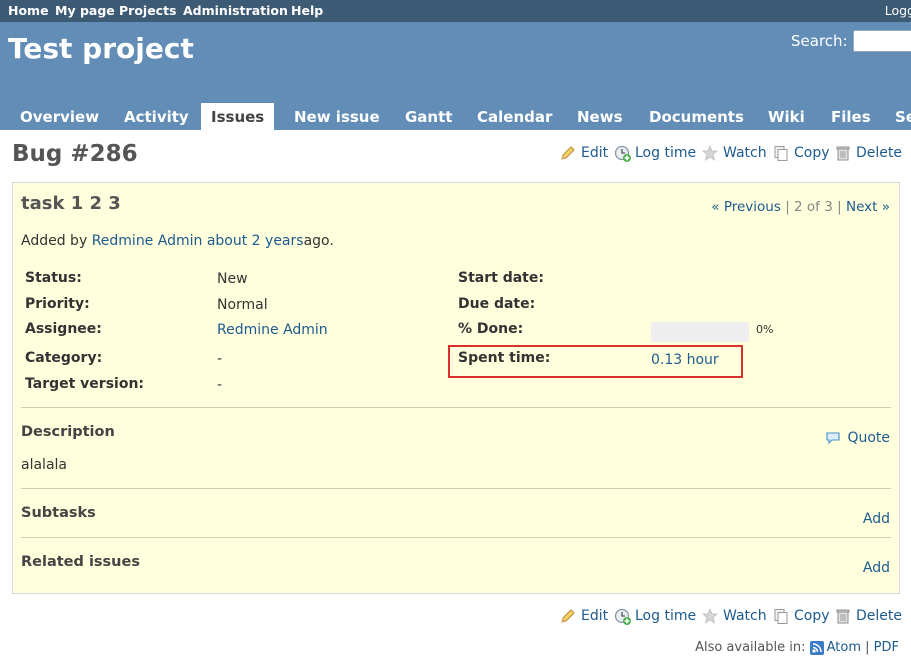  What do you see at coordinates (750, 647) in the screenshot?
I see `also-available-label: Also available in:` at bounding box center [750, 647].